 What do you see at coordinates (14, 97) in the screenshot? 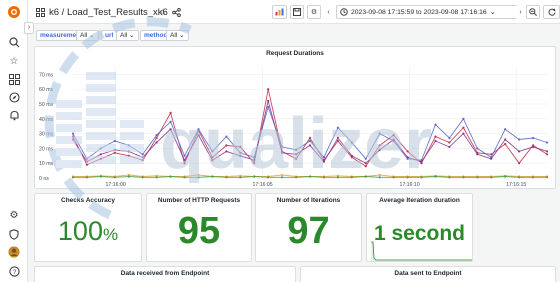
I see `explore-icon` at bounding box center [14, 97].